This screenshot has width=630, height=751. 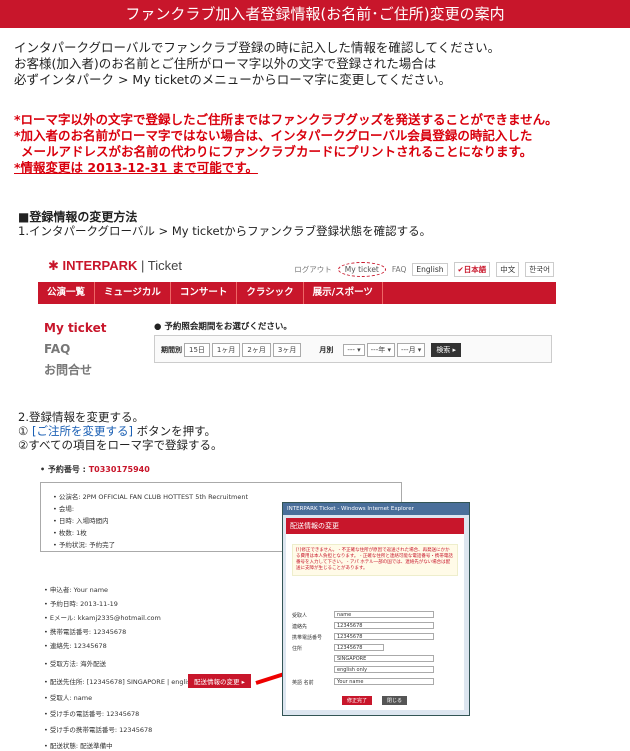 I want to click on field-label: 携帯電話番号, so click(x=307, y=638).